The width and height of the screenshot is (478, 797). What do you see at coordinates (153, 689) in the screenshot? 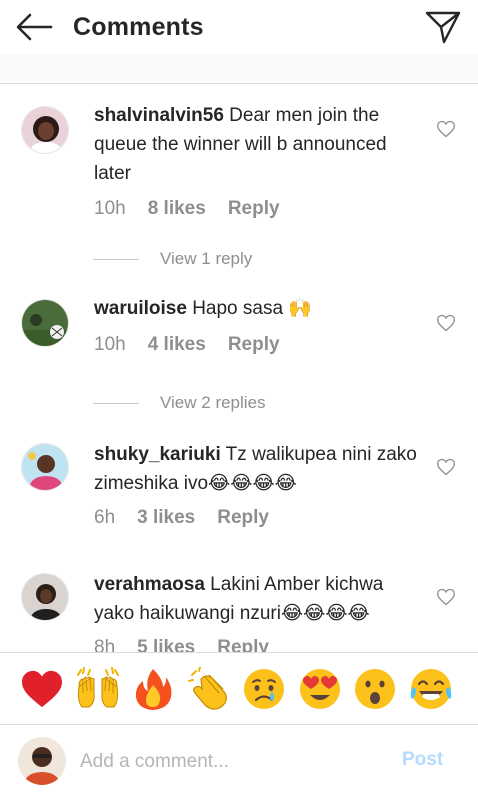
I see `fire-emoji-button` at bounding box center [153, 689].